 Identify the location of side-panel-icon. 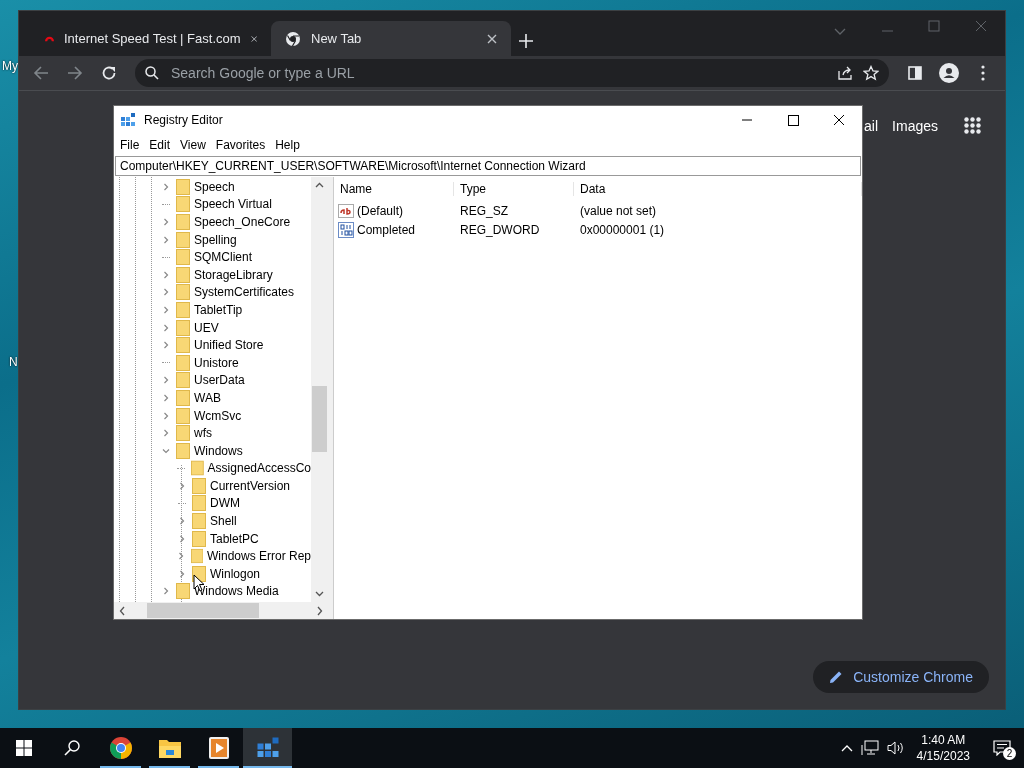
(915, 73).